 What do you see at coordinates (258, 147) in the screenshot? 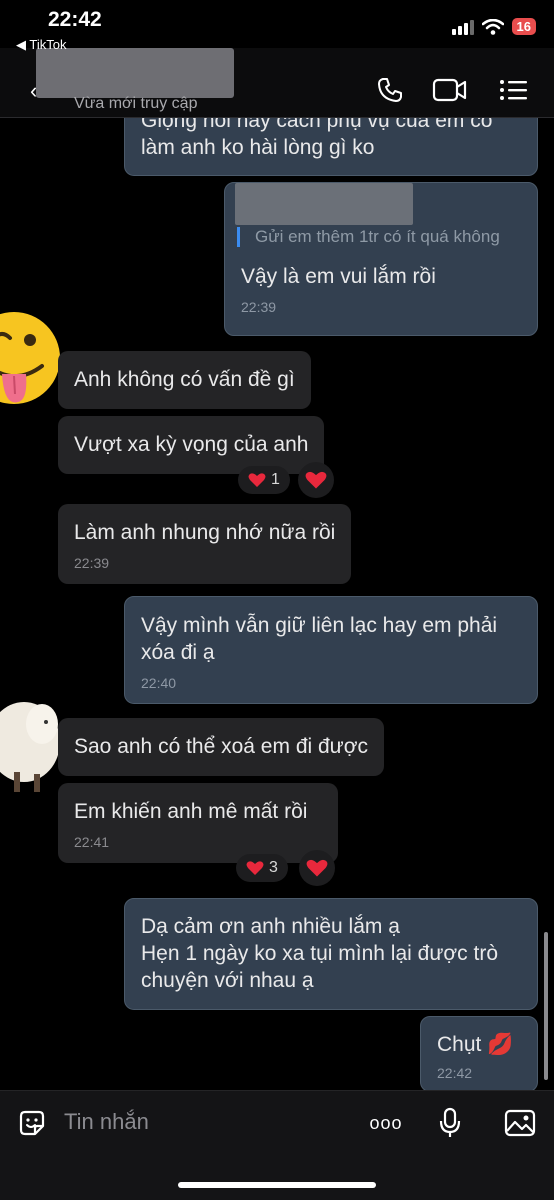
I see `message-text: làm anh ko hài lòng gì ko` at bounding box center [258, 147].